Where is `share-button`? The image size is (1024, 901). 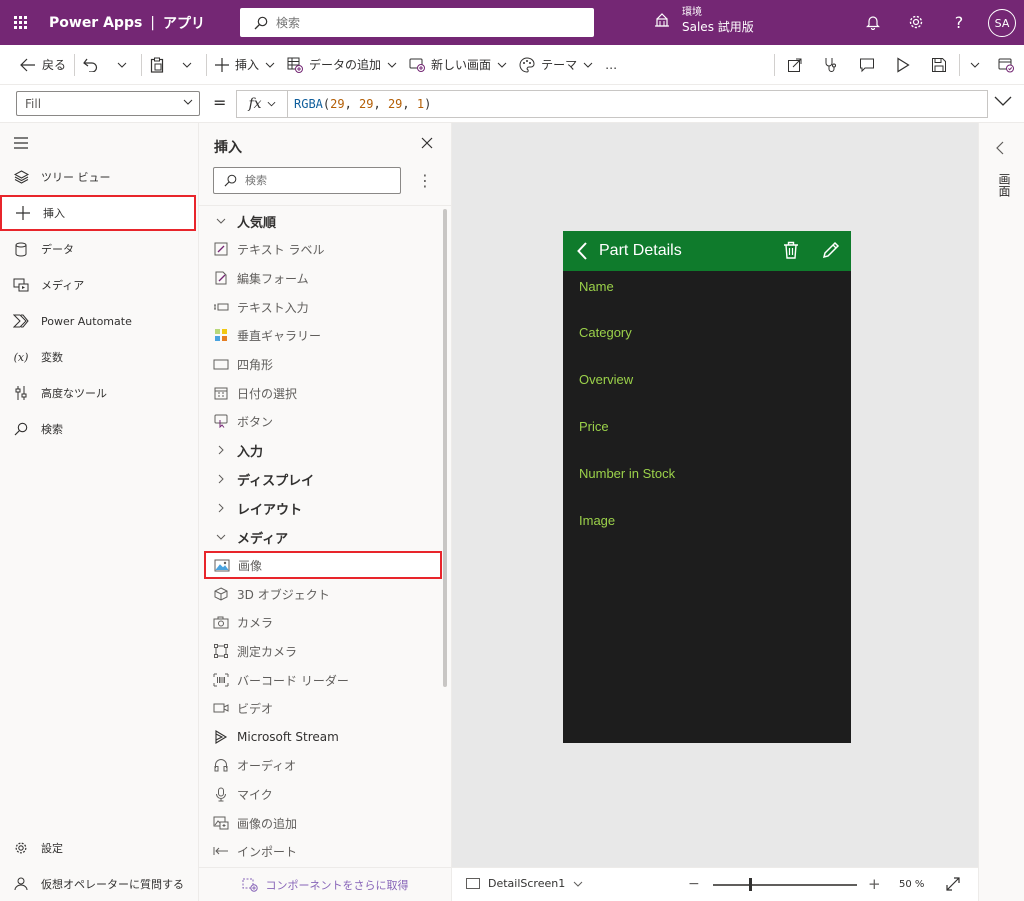
share-button is located at coordinates (795, 65).